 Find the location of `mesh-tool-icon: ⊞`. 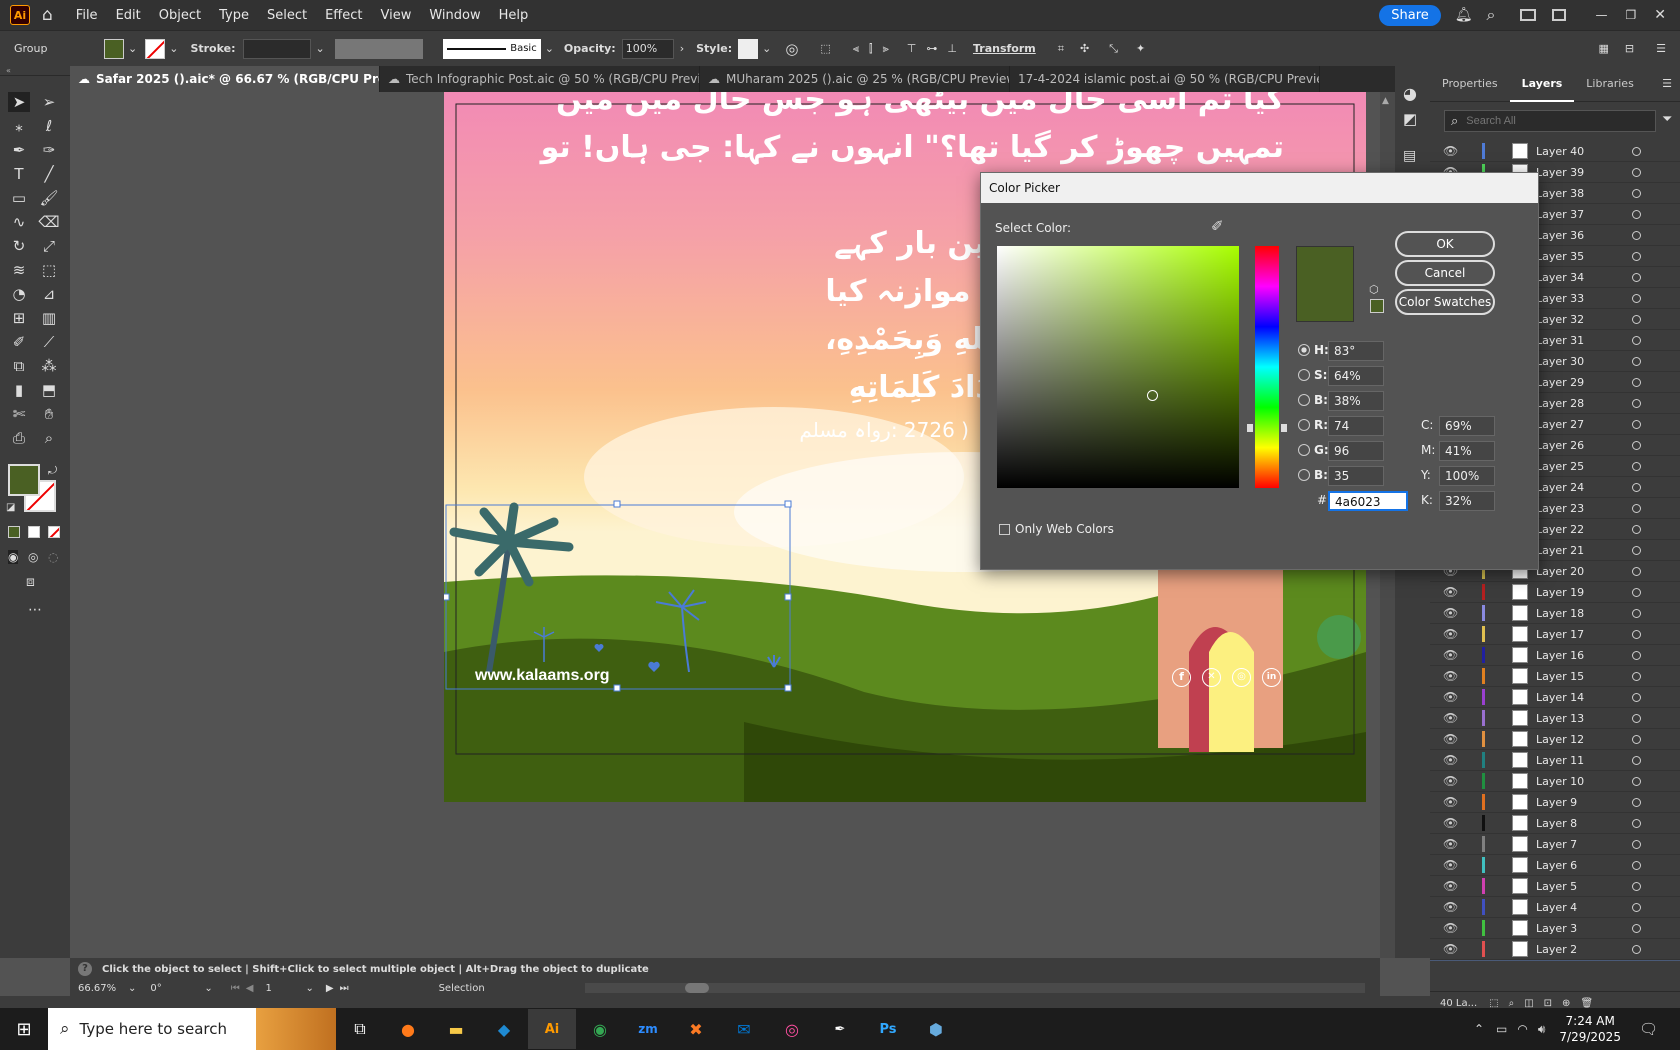

mesh-tool-icon: ⊞ is located at coordinates (19, 318).